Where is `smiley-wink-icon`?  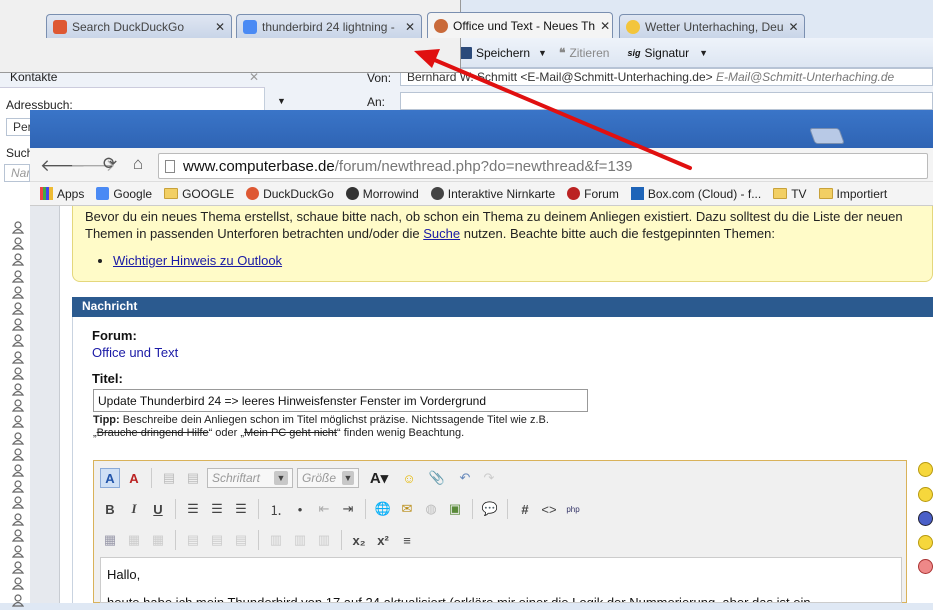
smiley-wink-icon is located at coordinates (925, 542).